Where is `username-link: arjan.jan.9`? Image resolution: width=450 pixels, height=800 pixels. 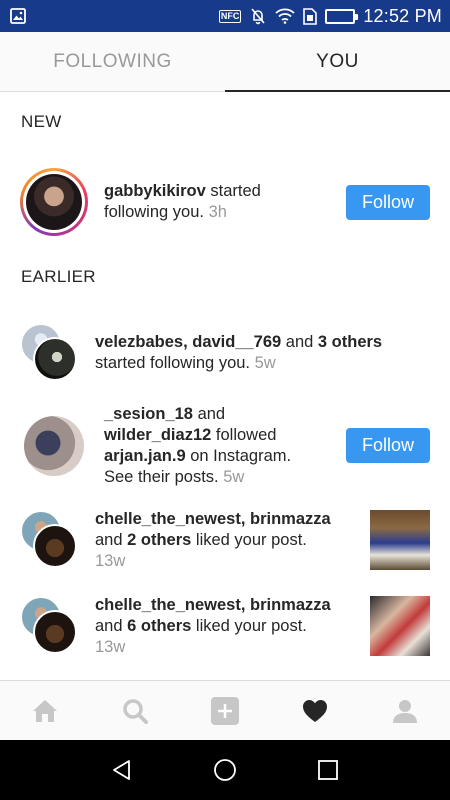
username-link: arjan.jan.9 is located at coordinates (145, 456).